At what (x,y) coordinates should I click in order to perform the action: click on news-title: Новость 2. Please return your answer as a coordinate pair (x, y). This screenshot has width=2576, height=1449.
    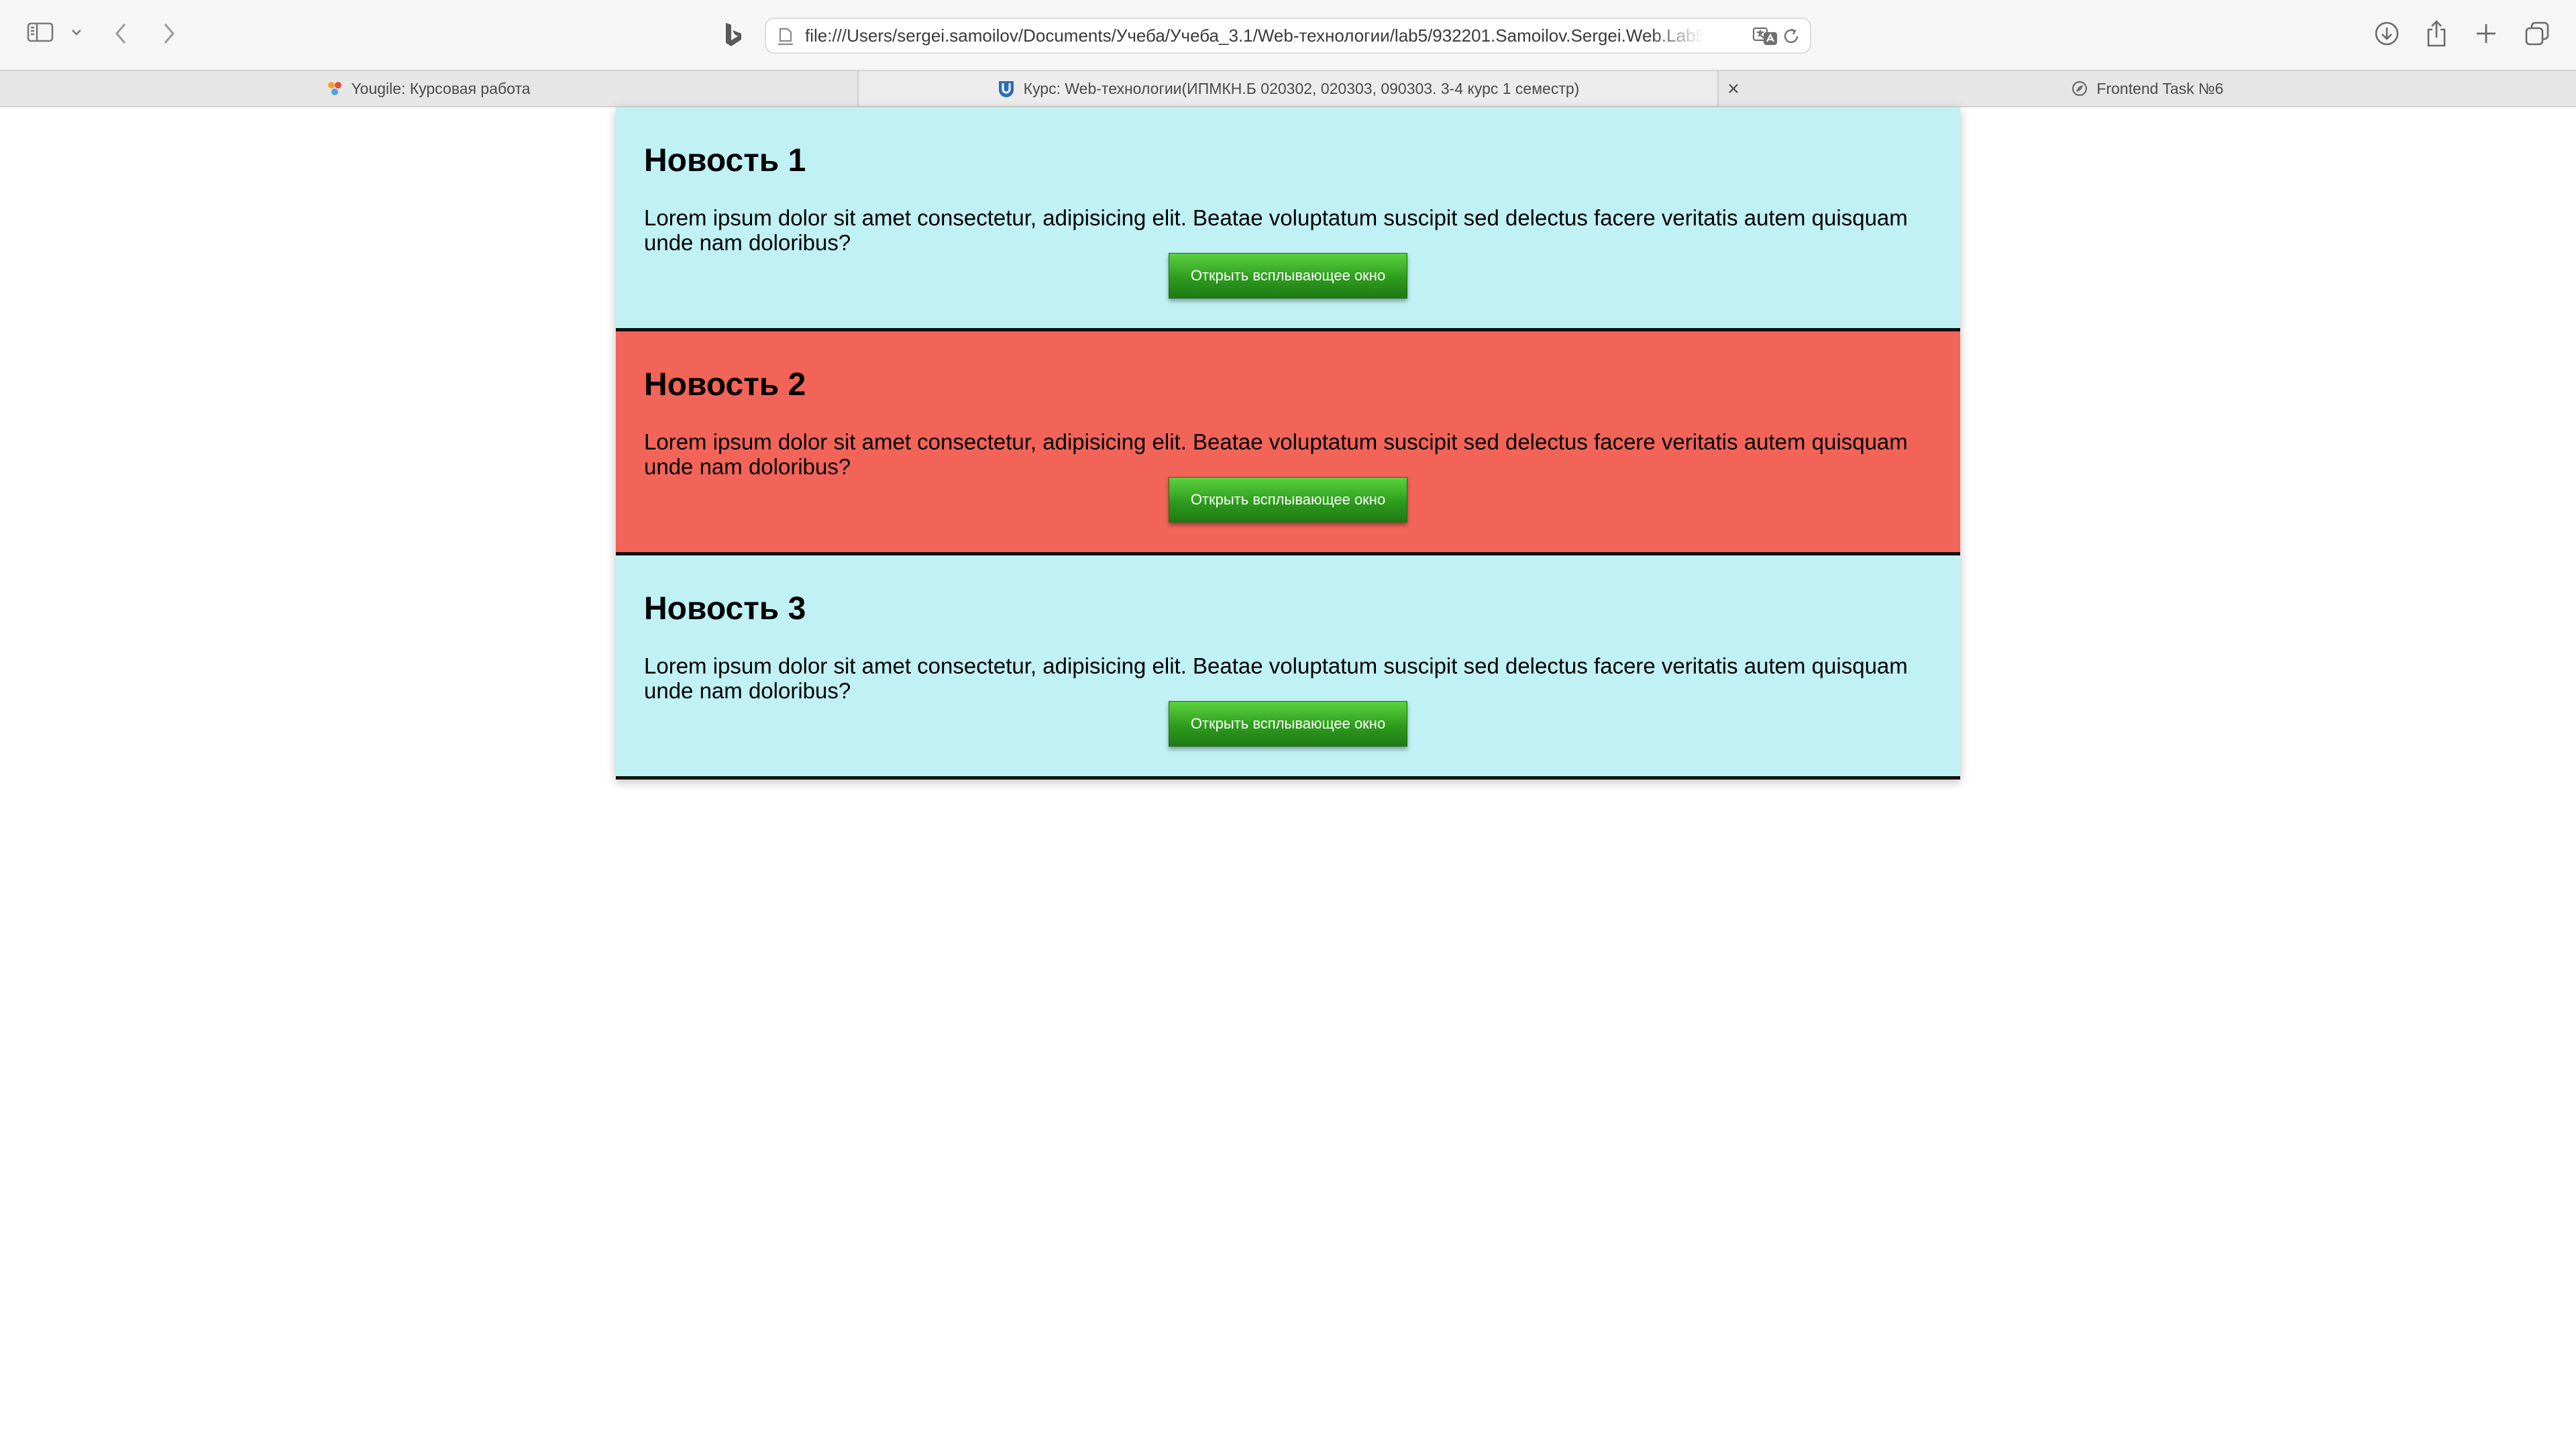
    Looking at the image, I should click on (725, 384).